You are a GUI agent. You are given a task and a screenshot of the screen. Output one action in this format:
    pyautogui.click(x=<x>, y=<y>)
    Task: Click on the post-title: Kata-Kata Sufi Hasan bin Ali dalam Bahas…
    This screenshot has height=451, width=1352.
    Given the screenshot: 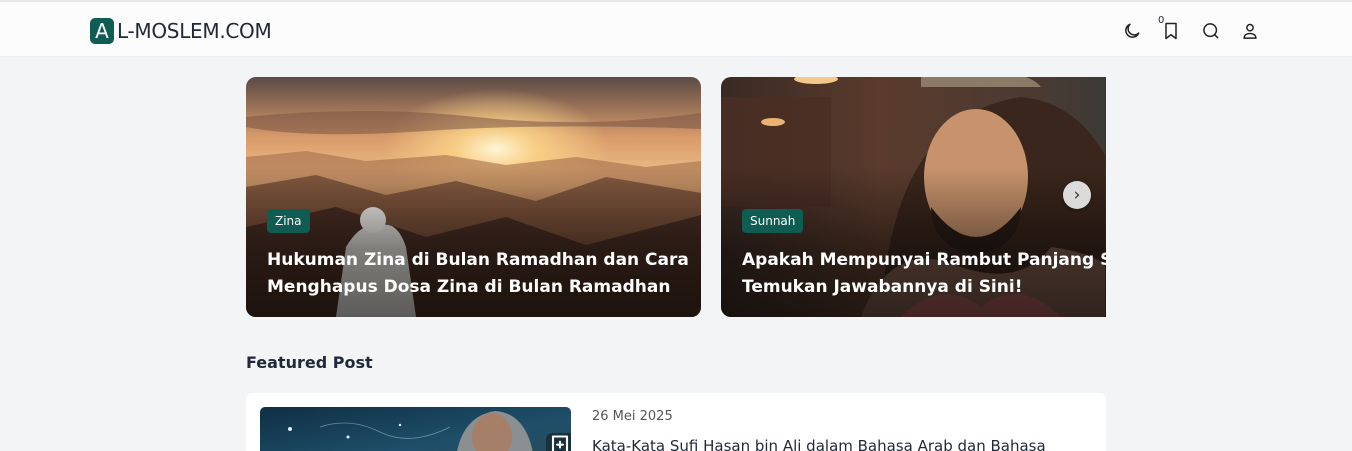 What is the action you would take?
    pyautogui.click(x=819, y=444)
    